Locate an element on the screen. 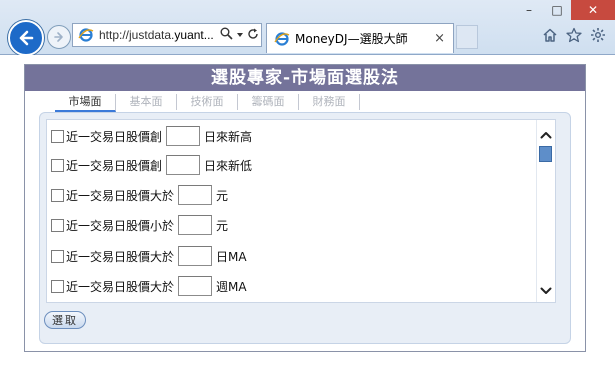 This screenshot has height=381, width=615. days-high-input is located at coordinates (183, 136).